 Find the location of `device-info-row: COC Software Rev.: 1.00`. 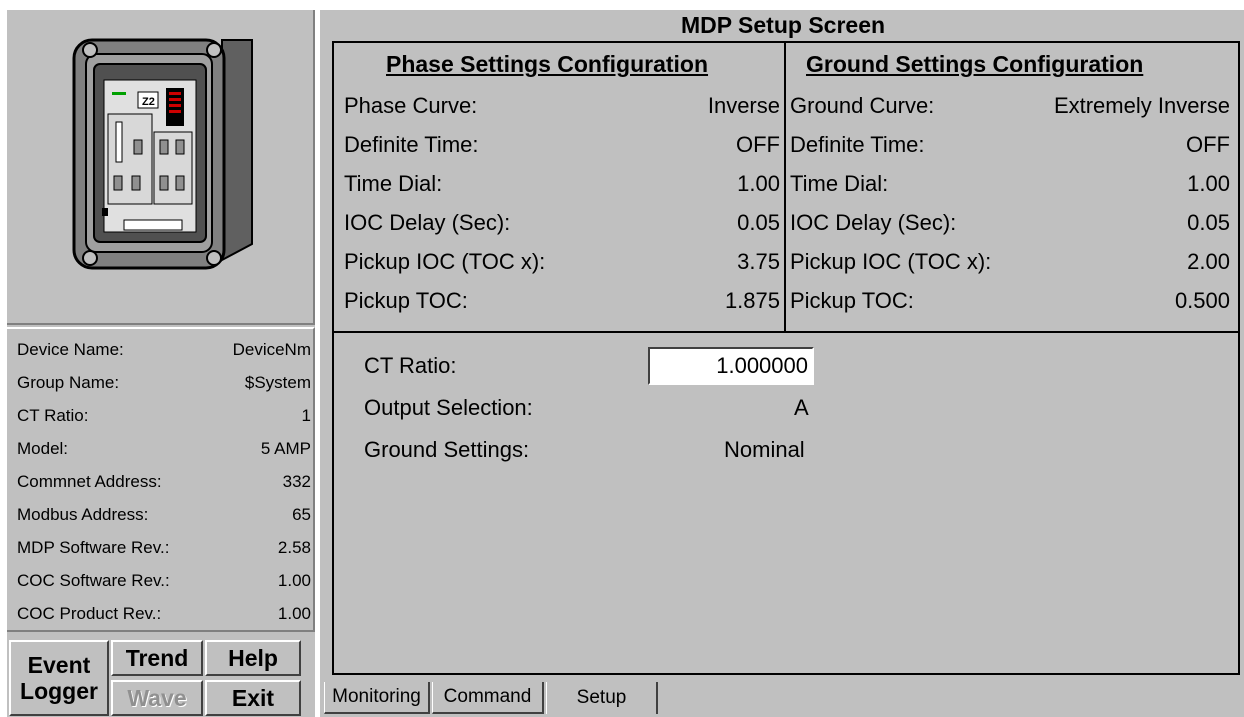

device-info-row: COC Software Rev.: 1.00 is located at coordinates (164, 581).